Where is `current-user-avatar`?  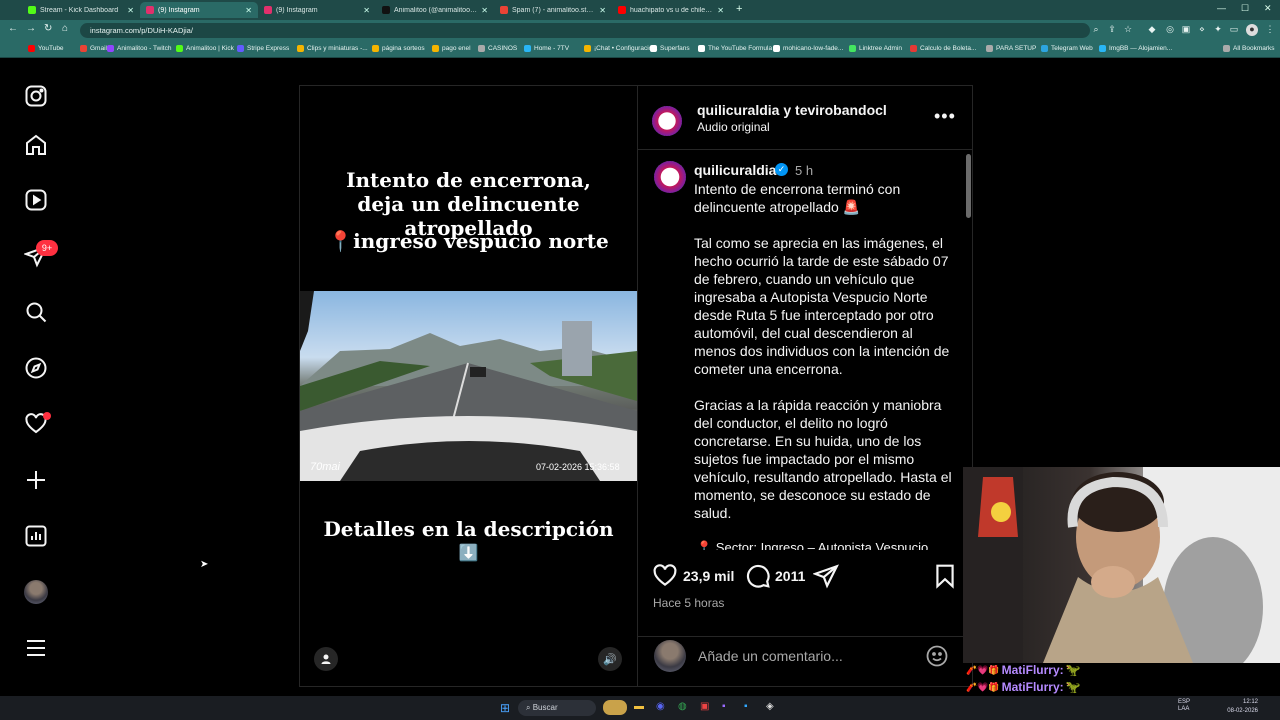 current-user-avatar is located at coordinates (670, 656).